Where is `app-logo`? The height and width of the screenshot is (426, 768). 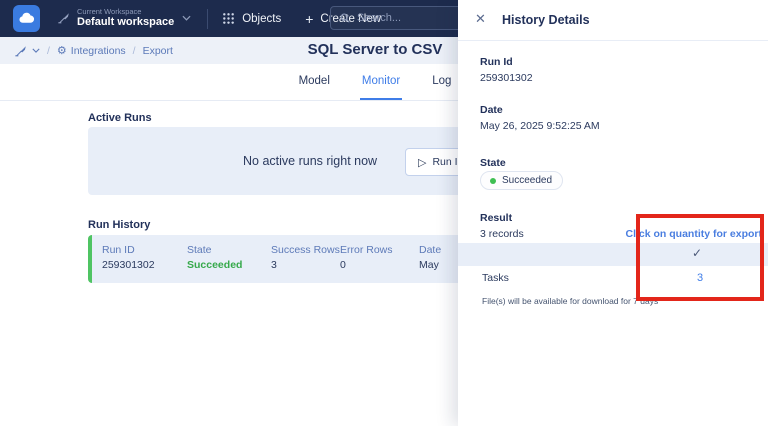
app-logo is located at coordinates (26, 18).